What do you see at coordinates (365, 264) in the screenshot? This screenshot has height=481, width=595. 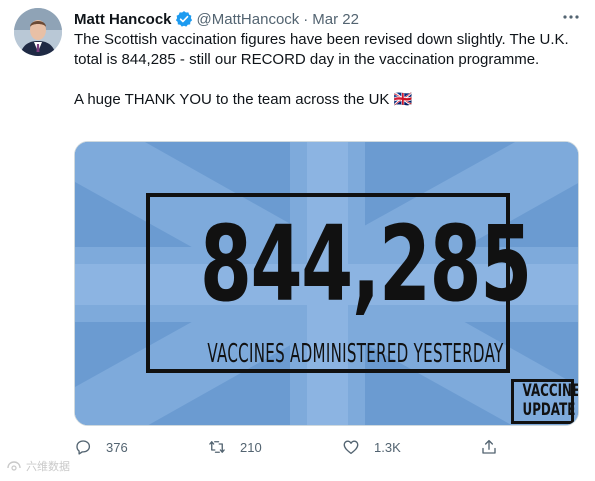 I see `vaccination-total: 844,285` at bounding box center [365, 264].